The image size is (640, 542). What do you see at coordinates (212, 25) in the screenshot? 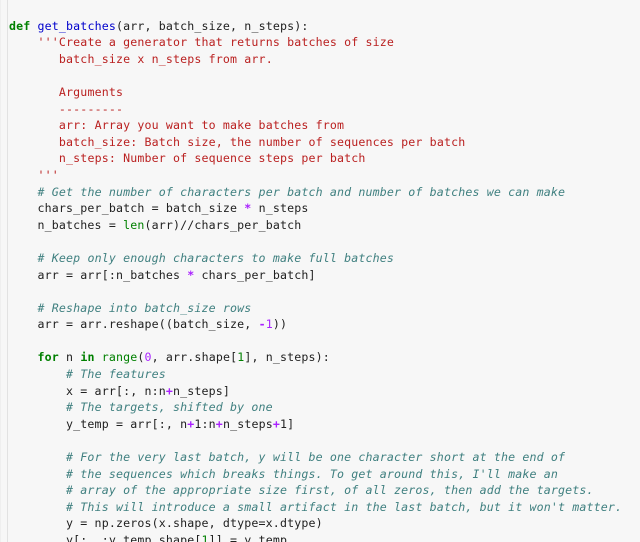
I see `code-token-pl: (arr, batch_size, n_steps):` at bounding box center [212, 25].